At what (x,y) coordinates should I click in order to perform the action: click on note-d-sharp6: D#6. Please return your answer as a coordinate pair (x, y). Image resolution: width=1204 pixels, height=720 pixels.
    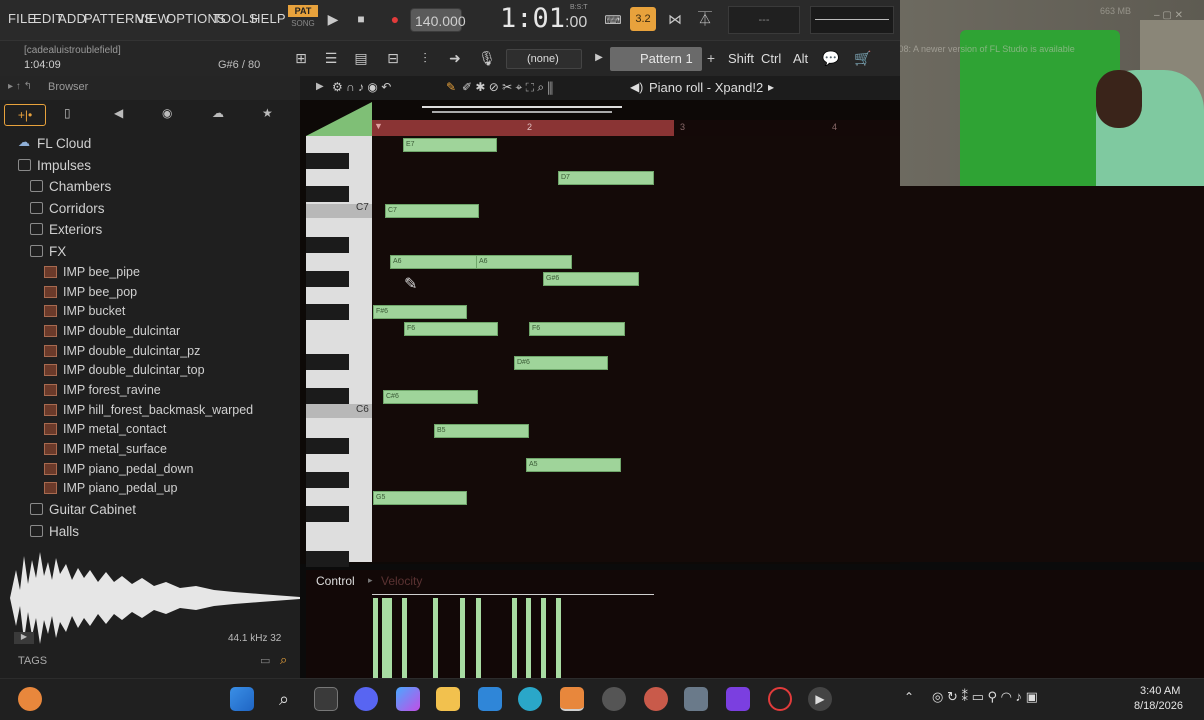
    Looking at the image, I should click on (561, 363).